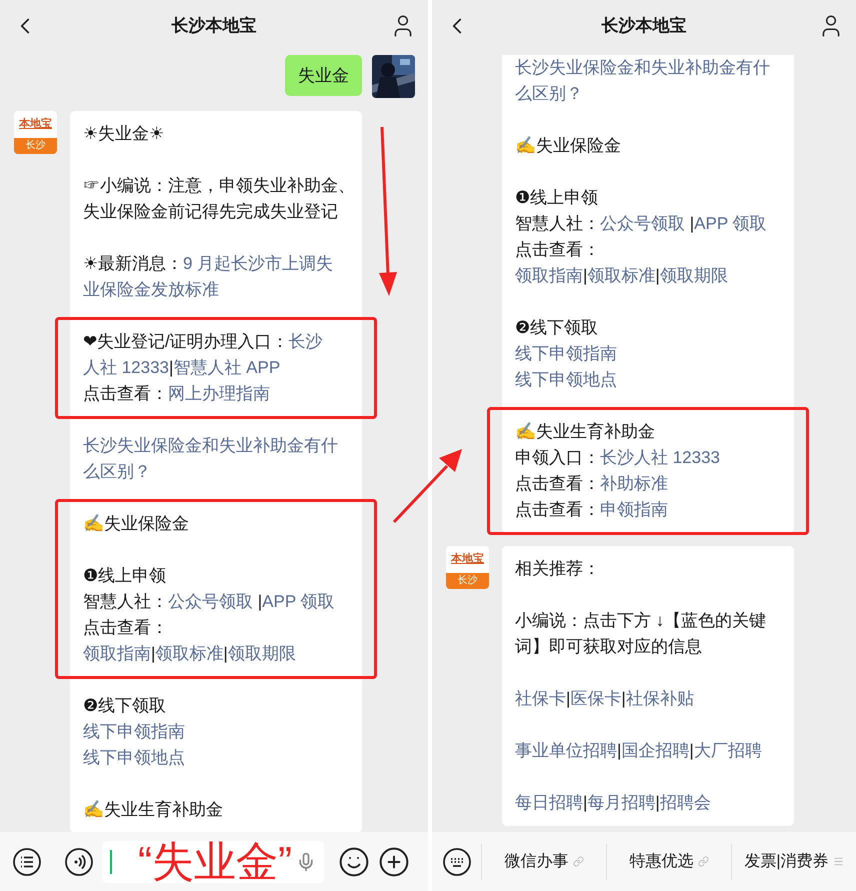 This screenshot has width=856, height=891. Describe the element at coordinates (557, 568) in the screenshot. I see `message-text: 相关推荐：` at that location.